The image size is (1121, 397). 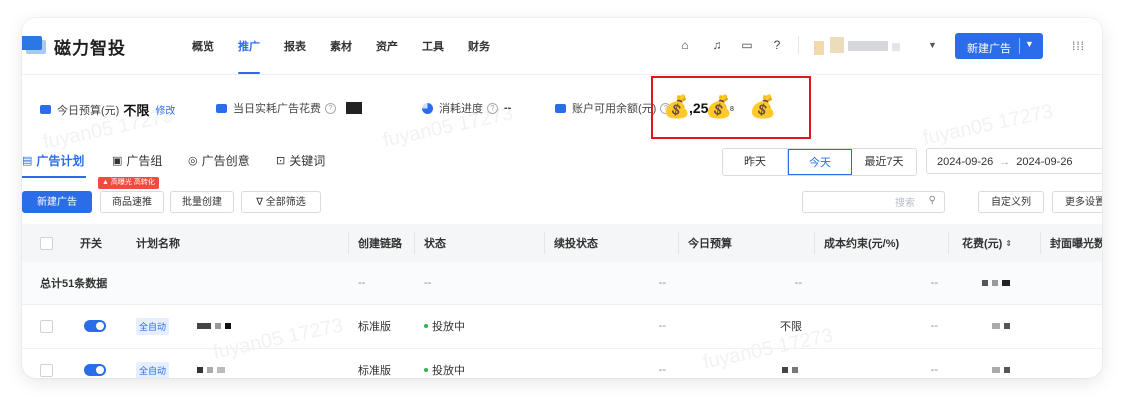 I want to click on select-all-checkbox, so click(x=50, y=243).